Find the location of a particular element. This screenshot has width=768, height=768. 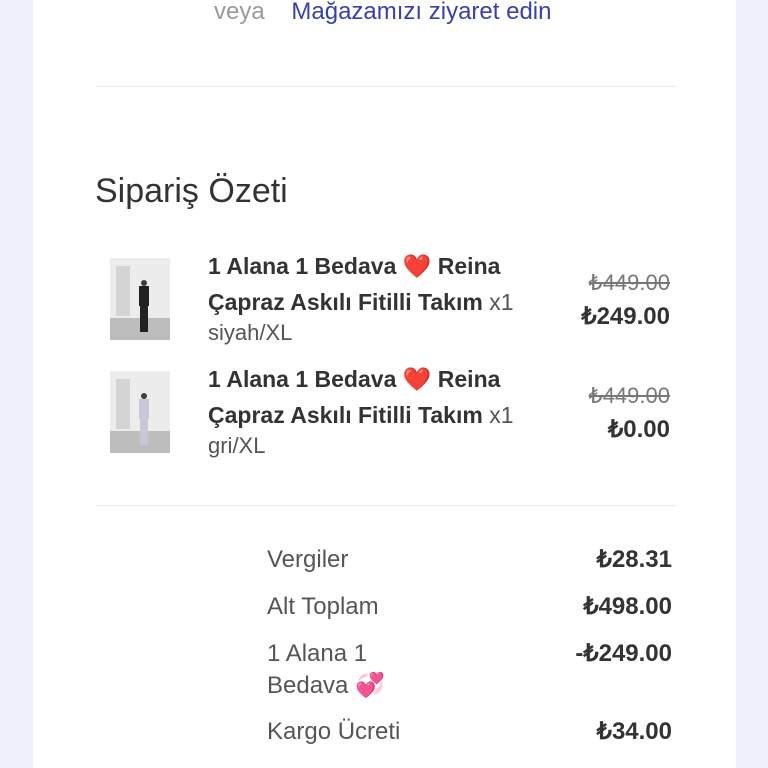

summary-label: Kargo Ücreti is located at coordinates (334, 731).